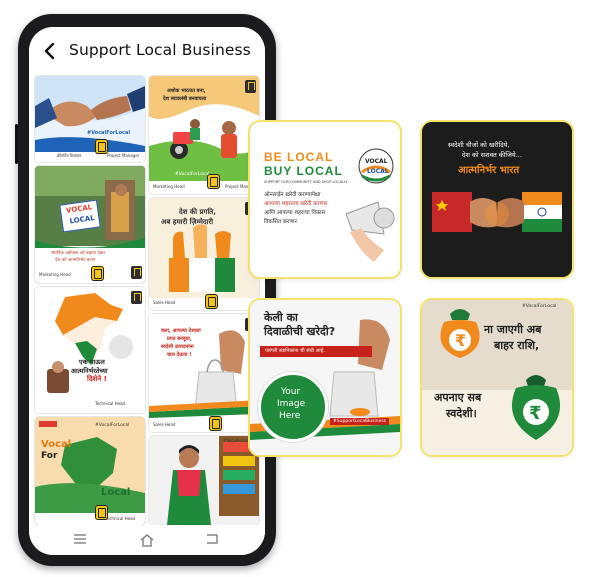  Describe the element at coordinates (300, 331) in the screenshot. I see `card-headline: दिवाळीची खरेदी?` at that location.